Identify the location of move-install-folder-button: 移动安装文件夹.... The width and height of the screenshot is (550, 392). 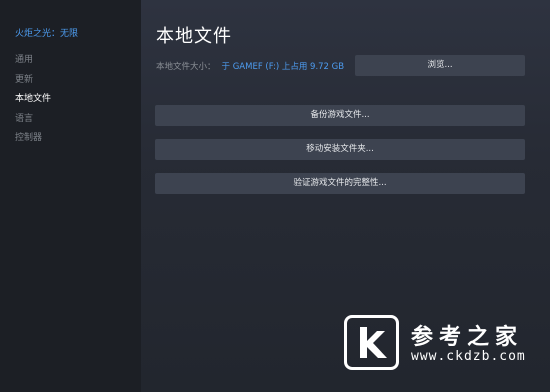
(340, 149).